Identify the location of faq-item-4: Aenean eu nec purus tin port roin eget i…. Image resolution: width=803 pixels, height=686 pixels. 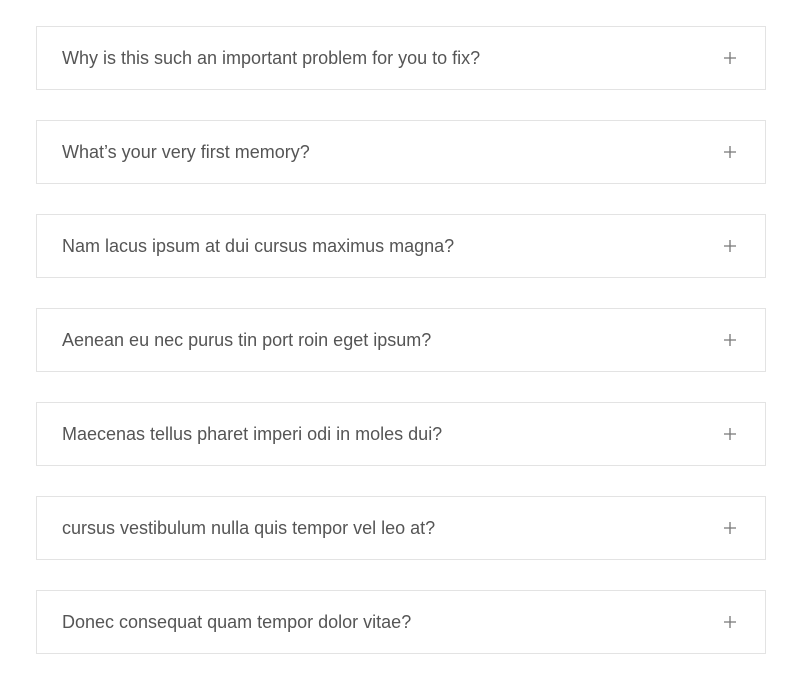
(401, 340).